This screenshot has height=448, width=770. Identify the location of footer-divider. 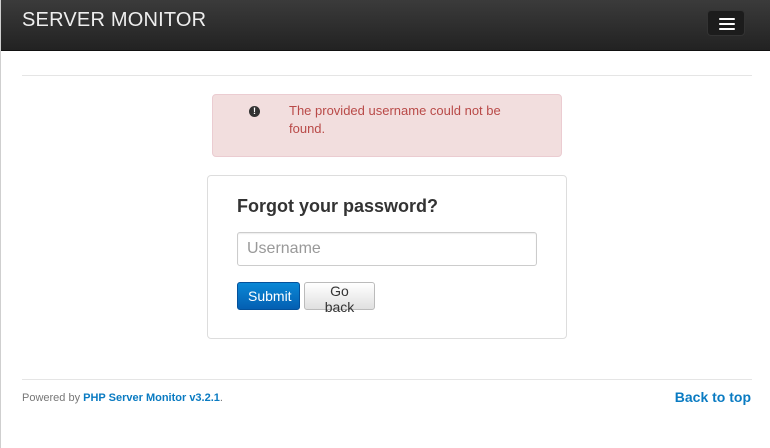
(387, 379).